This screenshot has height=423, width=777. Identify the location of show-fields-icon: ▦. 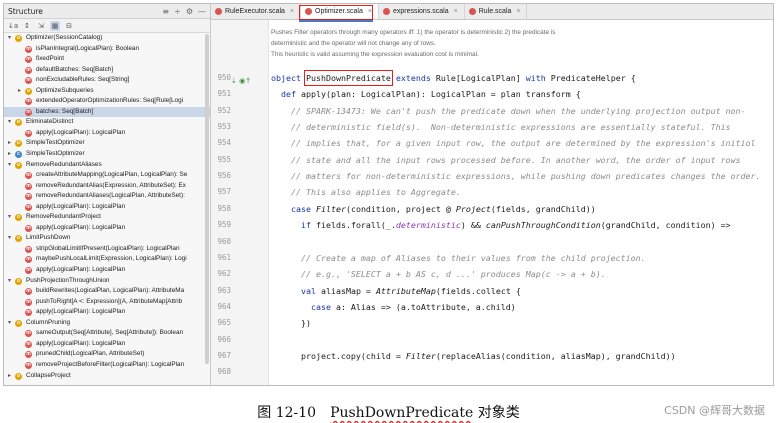
(55, 25).